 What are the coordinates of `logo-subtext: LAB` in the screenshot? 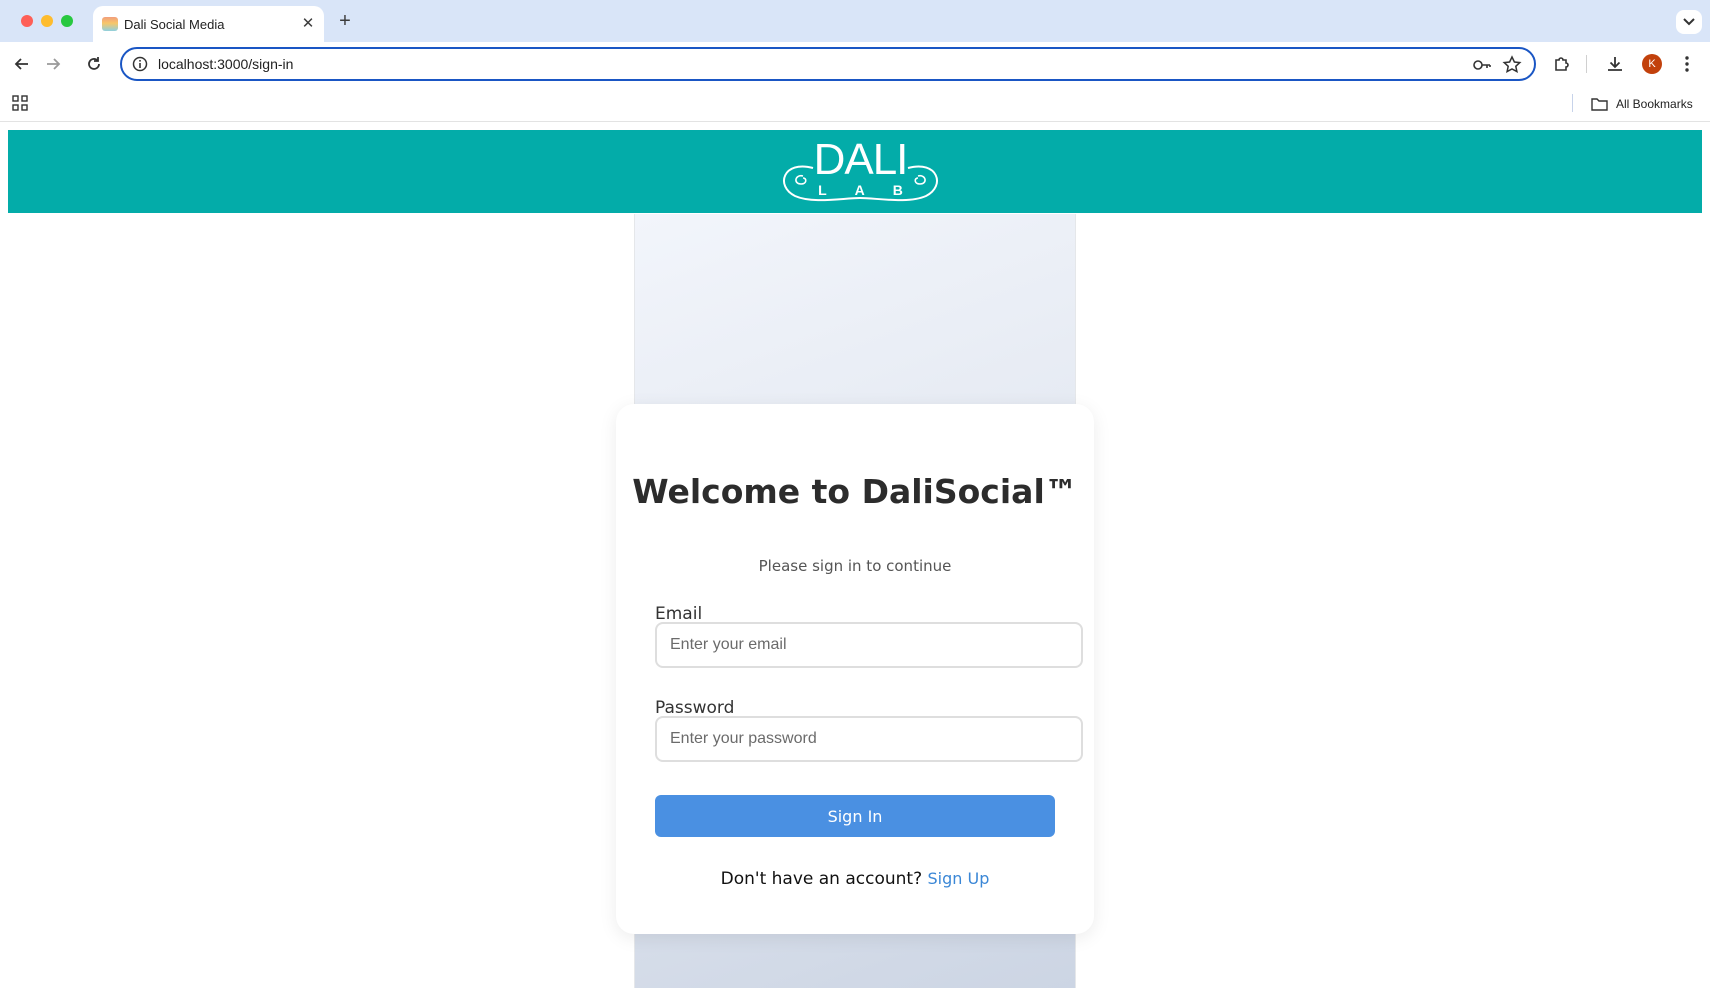 It's located at (874, 190).